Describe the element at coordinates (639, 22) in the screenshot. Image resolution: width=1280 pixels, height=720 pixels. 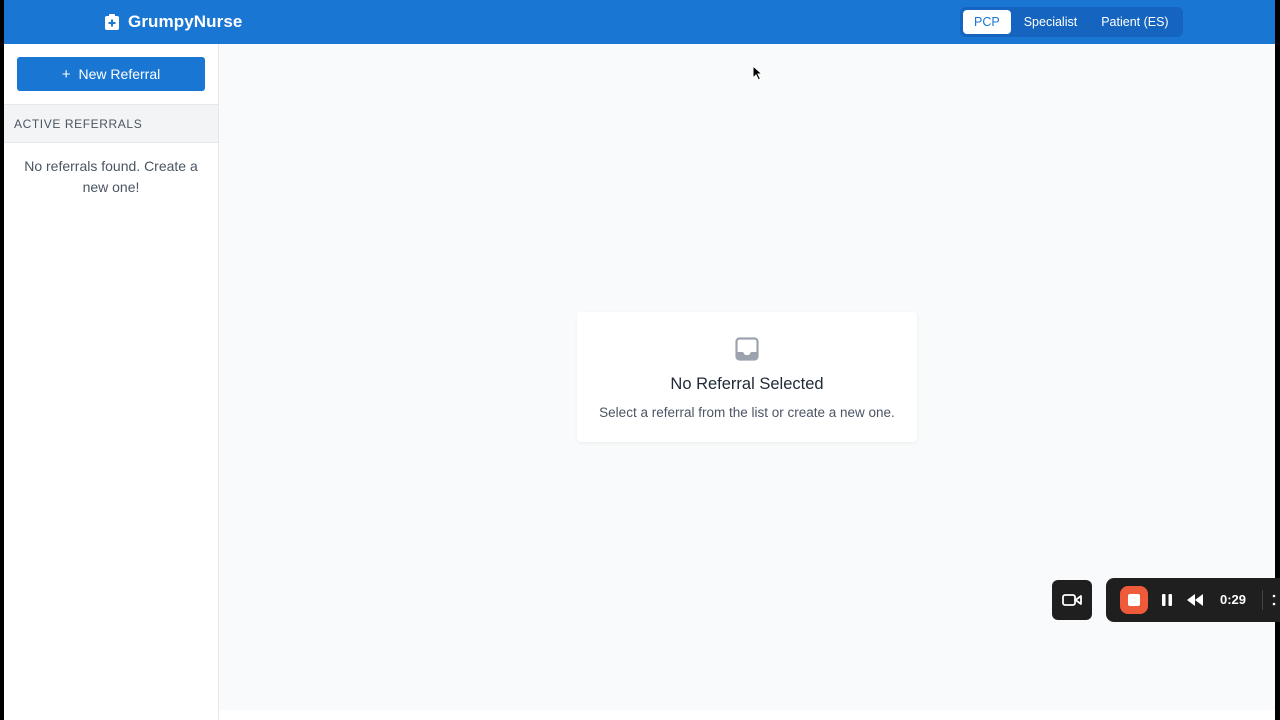
I see `app-header: GrumpyNurse PCP Specialist Patient (ES)` at that location.